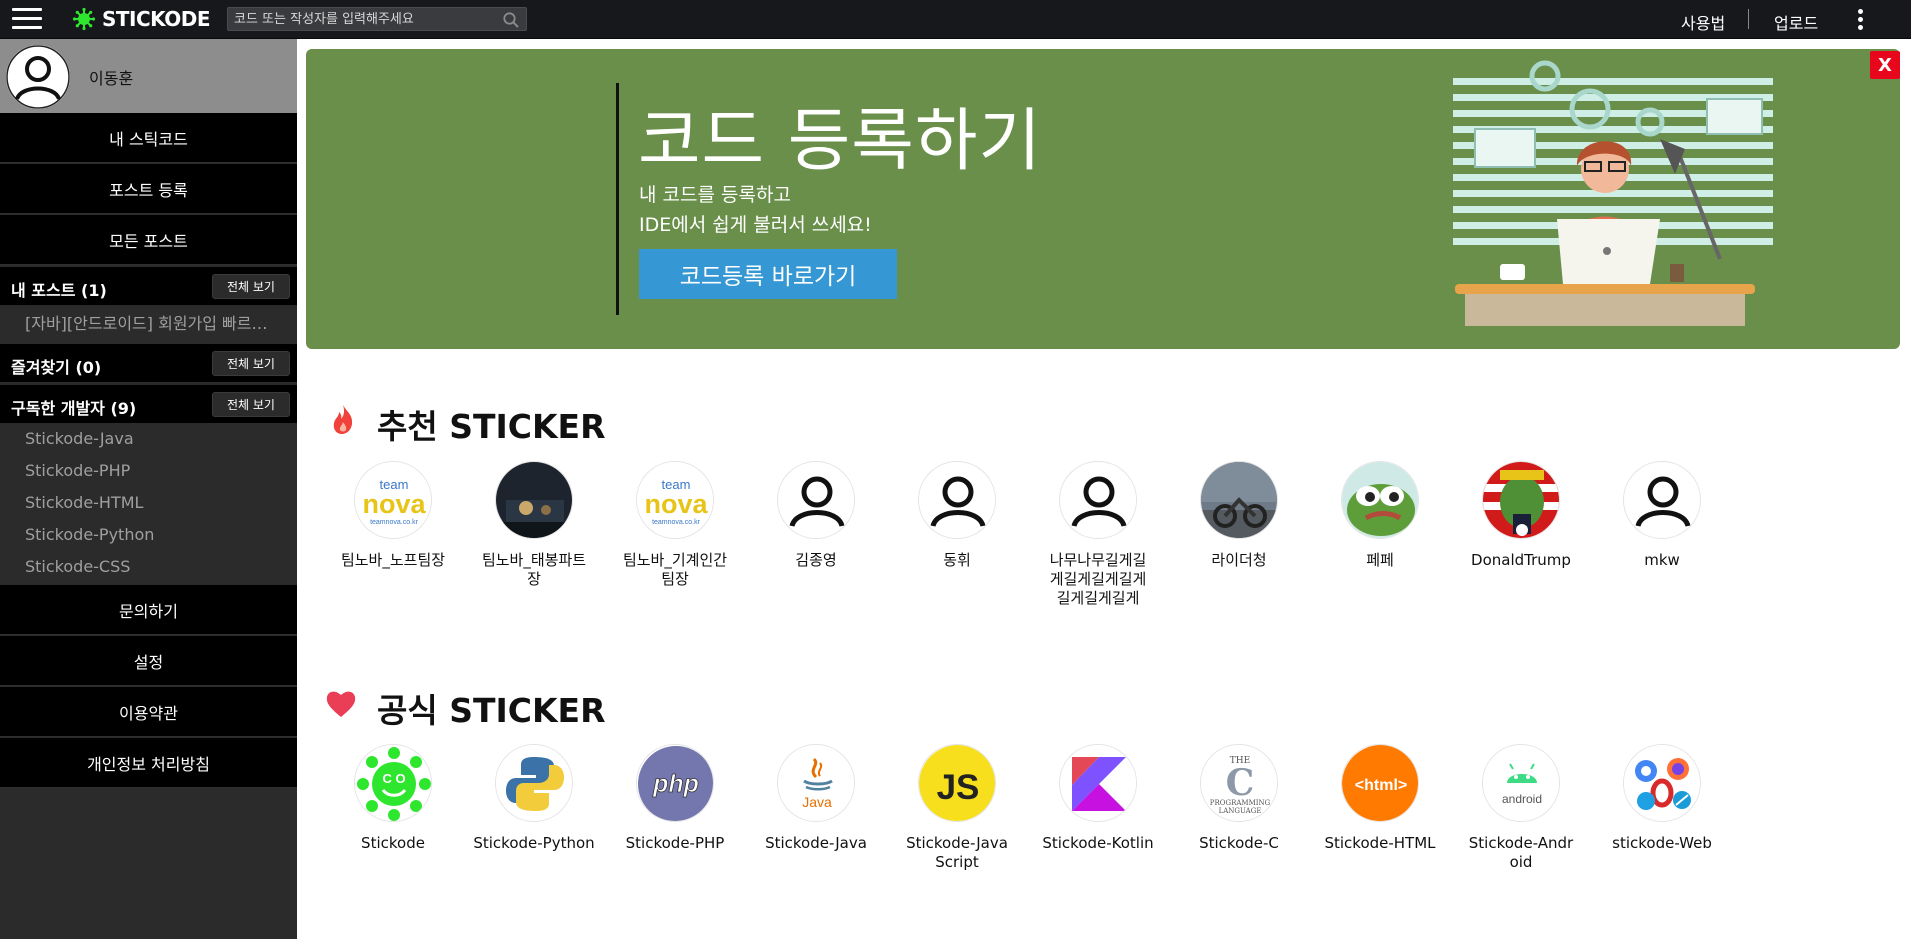 This screenshot has width=1911, height=939. I want to click on banner-subtitle-line2: IDE에서 쉽게 불러서 쓰세요!, so click(755, 225).